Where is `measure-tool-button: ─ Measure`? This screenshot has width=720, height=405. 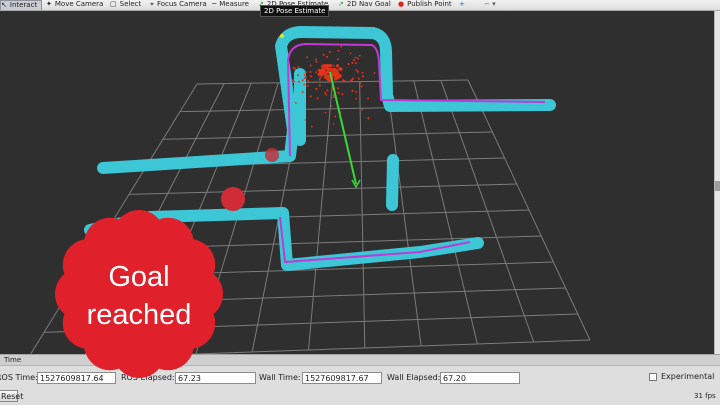
measure-tool-button: ─ Measure is located at coordinates (230, 5).